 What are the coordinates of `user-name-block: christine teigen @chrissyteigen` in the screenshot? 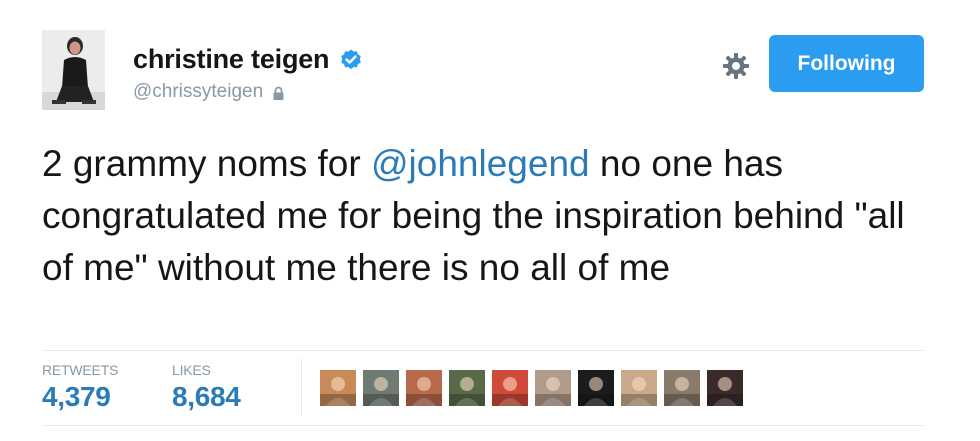 It's located at (248, 73).